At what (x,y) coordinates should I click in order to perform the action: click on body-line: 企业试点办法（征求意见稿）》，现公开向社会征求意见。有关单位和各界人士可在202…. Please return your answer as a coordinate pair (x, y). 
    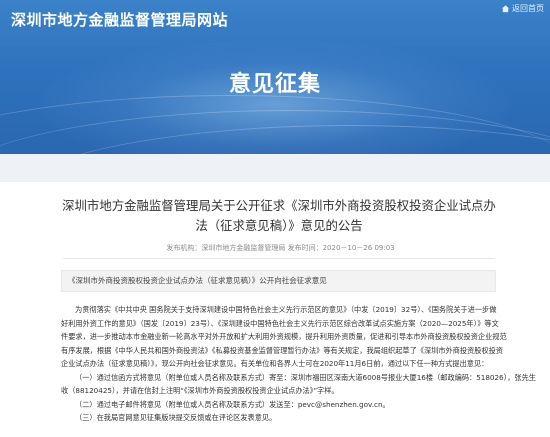
    Looking at the image, I should click on (275, 363).